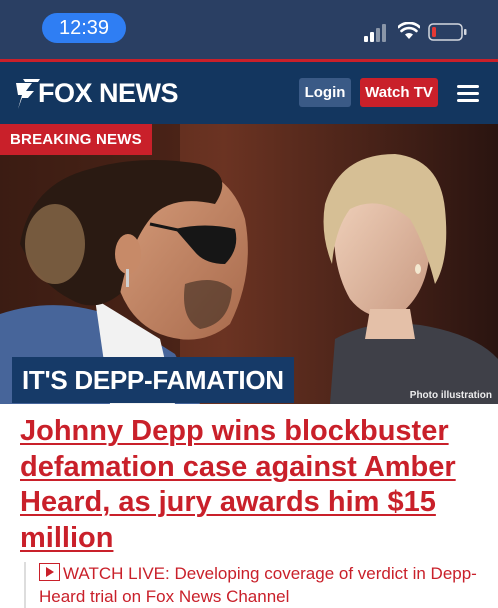 This screenshot has width=498, height=608. Describe the element at coordinates (447, 32) in the screenshot. I see `battery-icon` at that location.